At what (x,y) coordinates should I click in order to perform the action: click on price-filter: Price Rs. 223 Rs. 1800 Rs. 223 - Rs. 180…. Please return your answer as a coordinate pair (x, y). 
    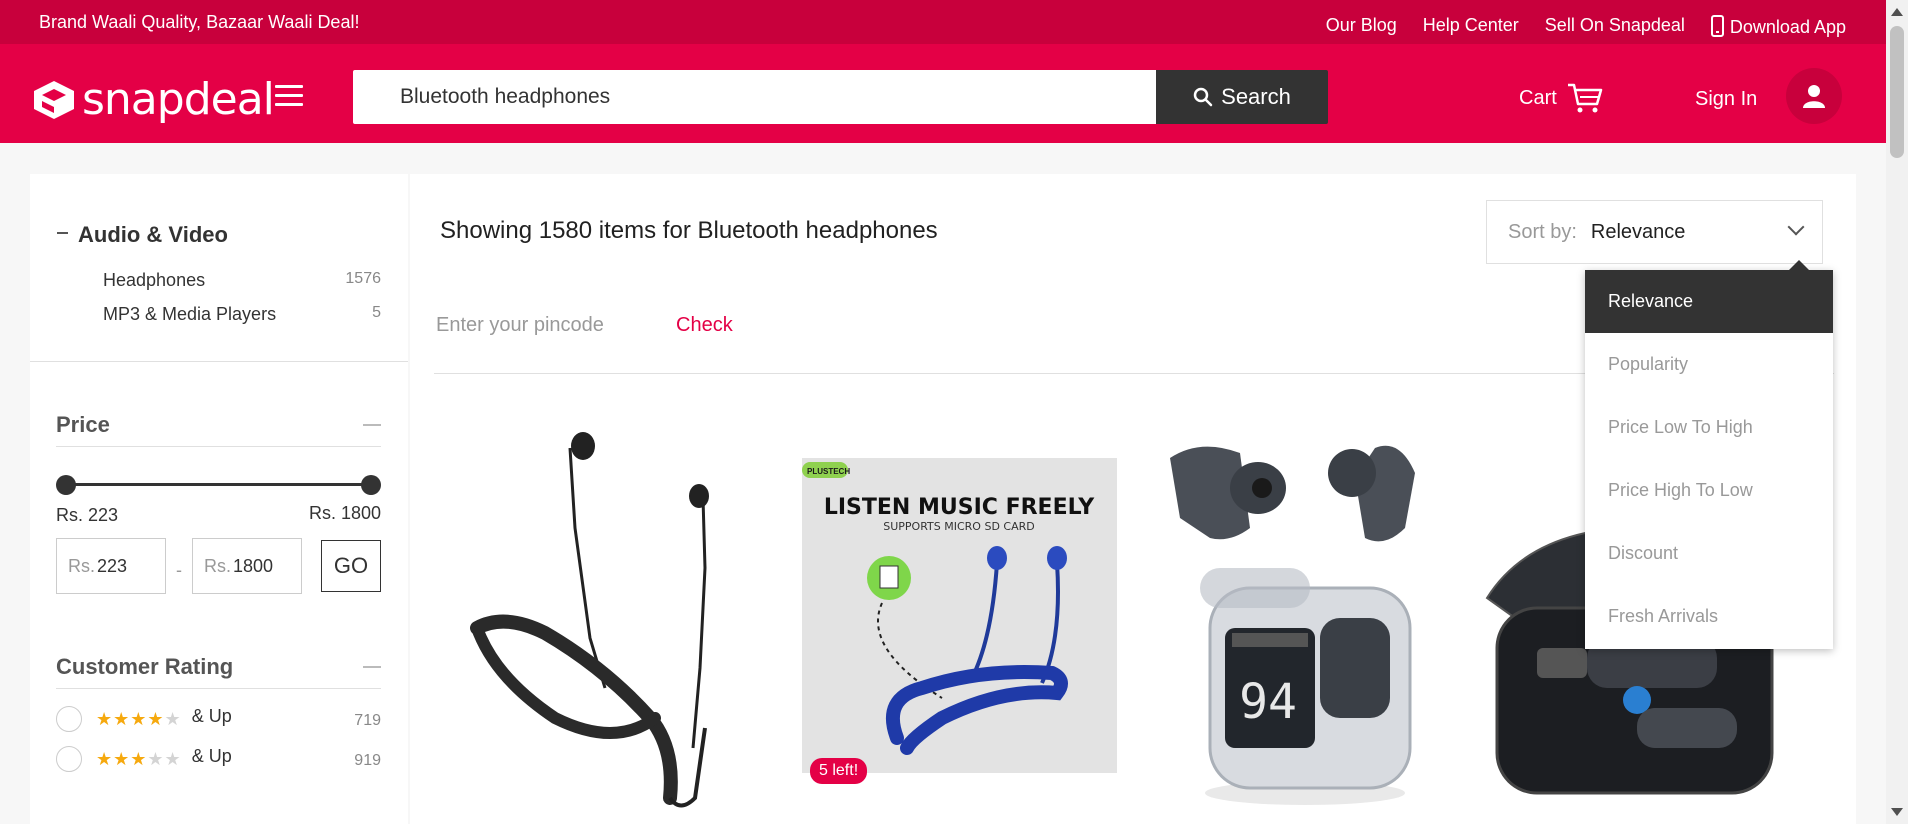
    Looking at the image, I should click on (219, 478).